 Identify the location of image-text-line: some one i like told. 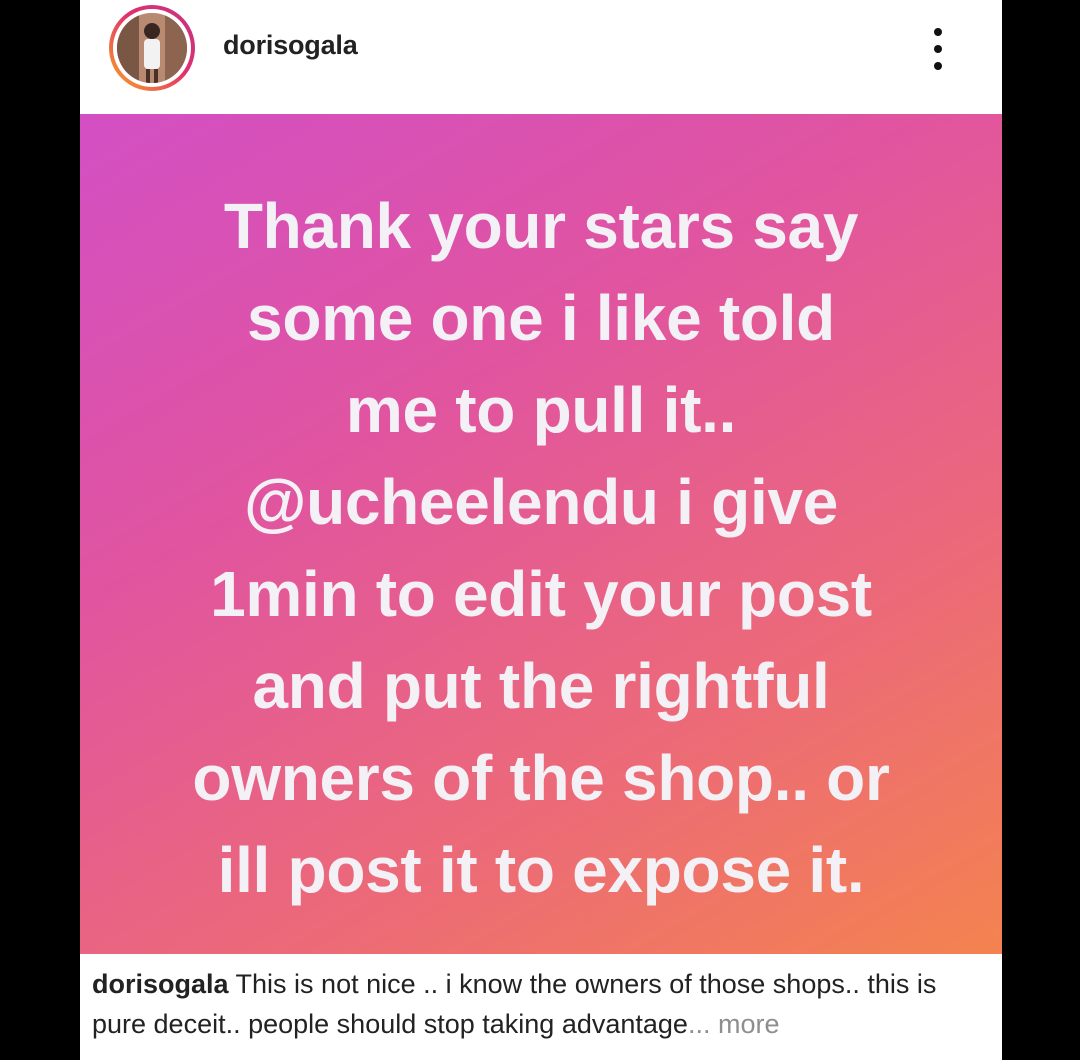
(541, 318).